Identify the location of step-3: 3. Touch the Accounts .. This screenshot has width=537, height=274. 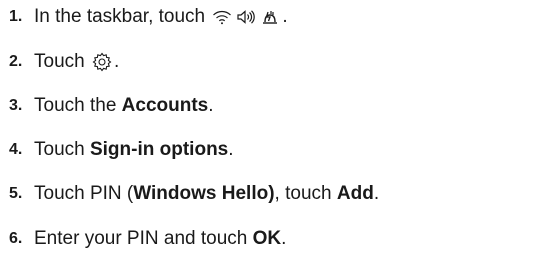
(111, 106).